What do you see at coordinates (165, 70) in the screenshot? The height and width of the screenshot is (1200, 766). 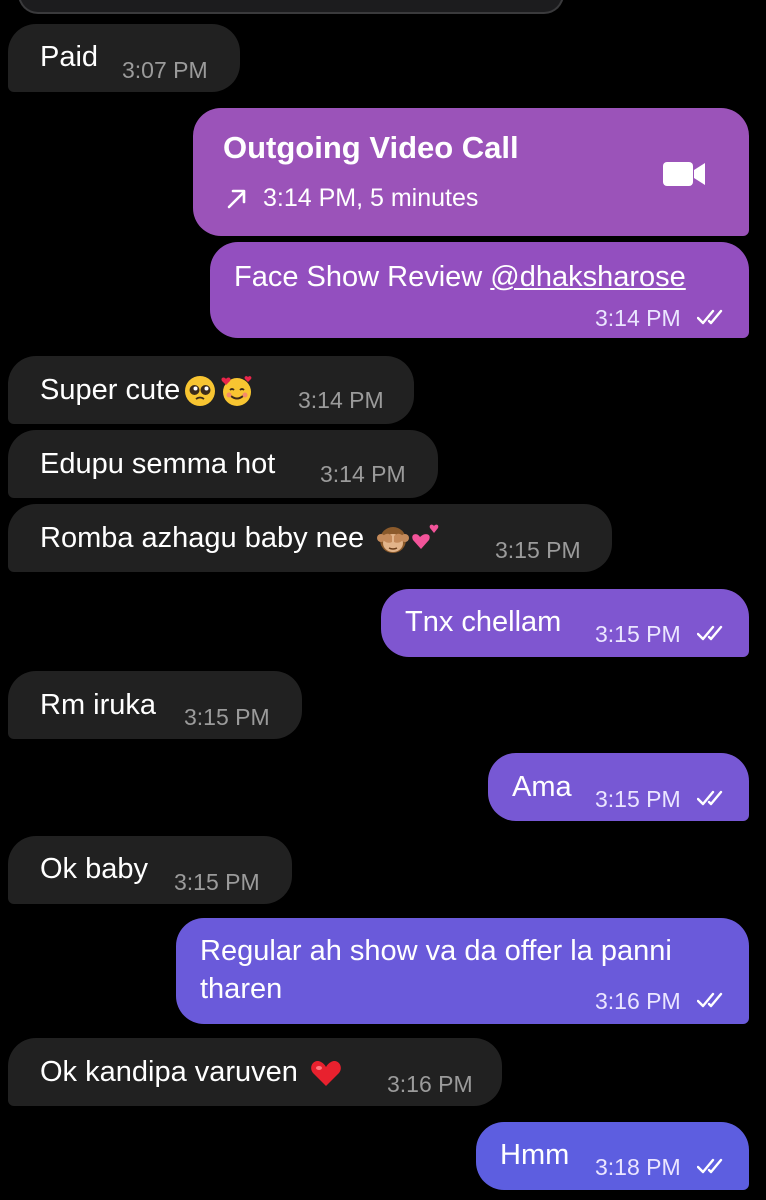 I see `message-time: 3:07 PM` at bounding box center [165, 70].